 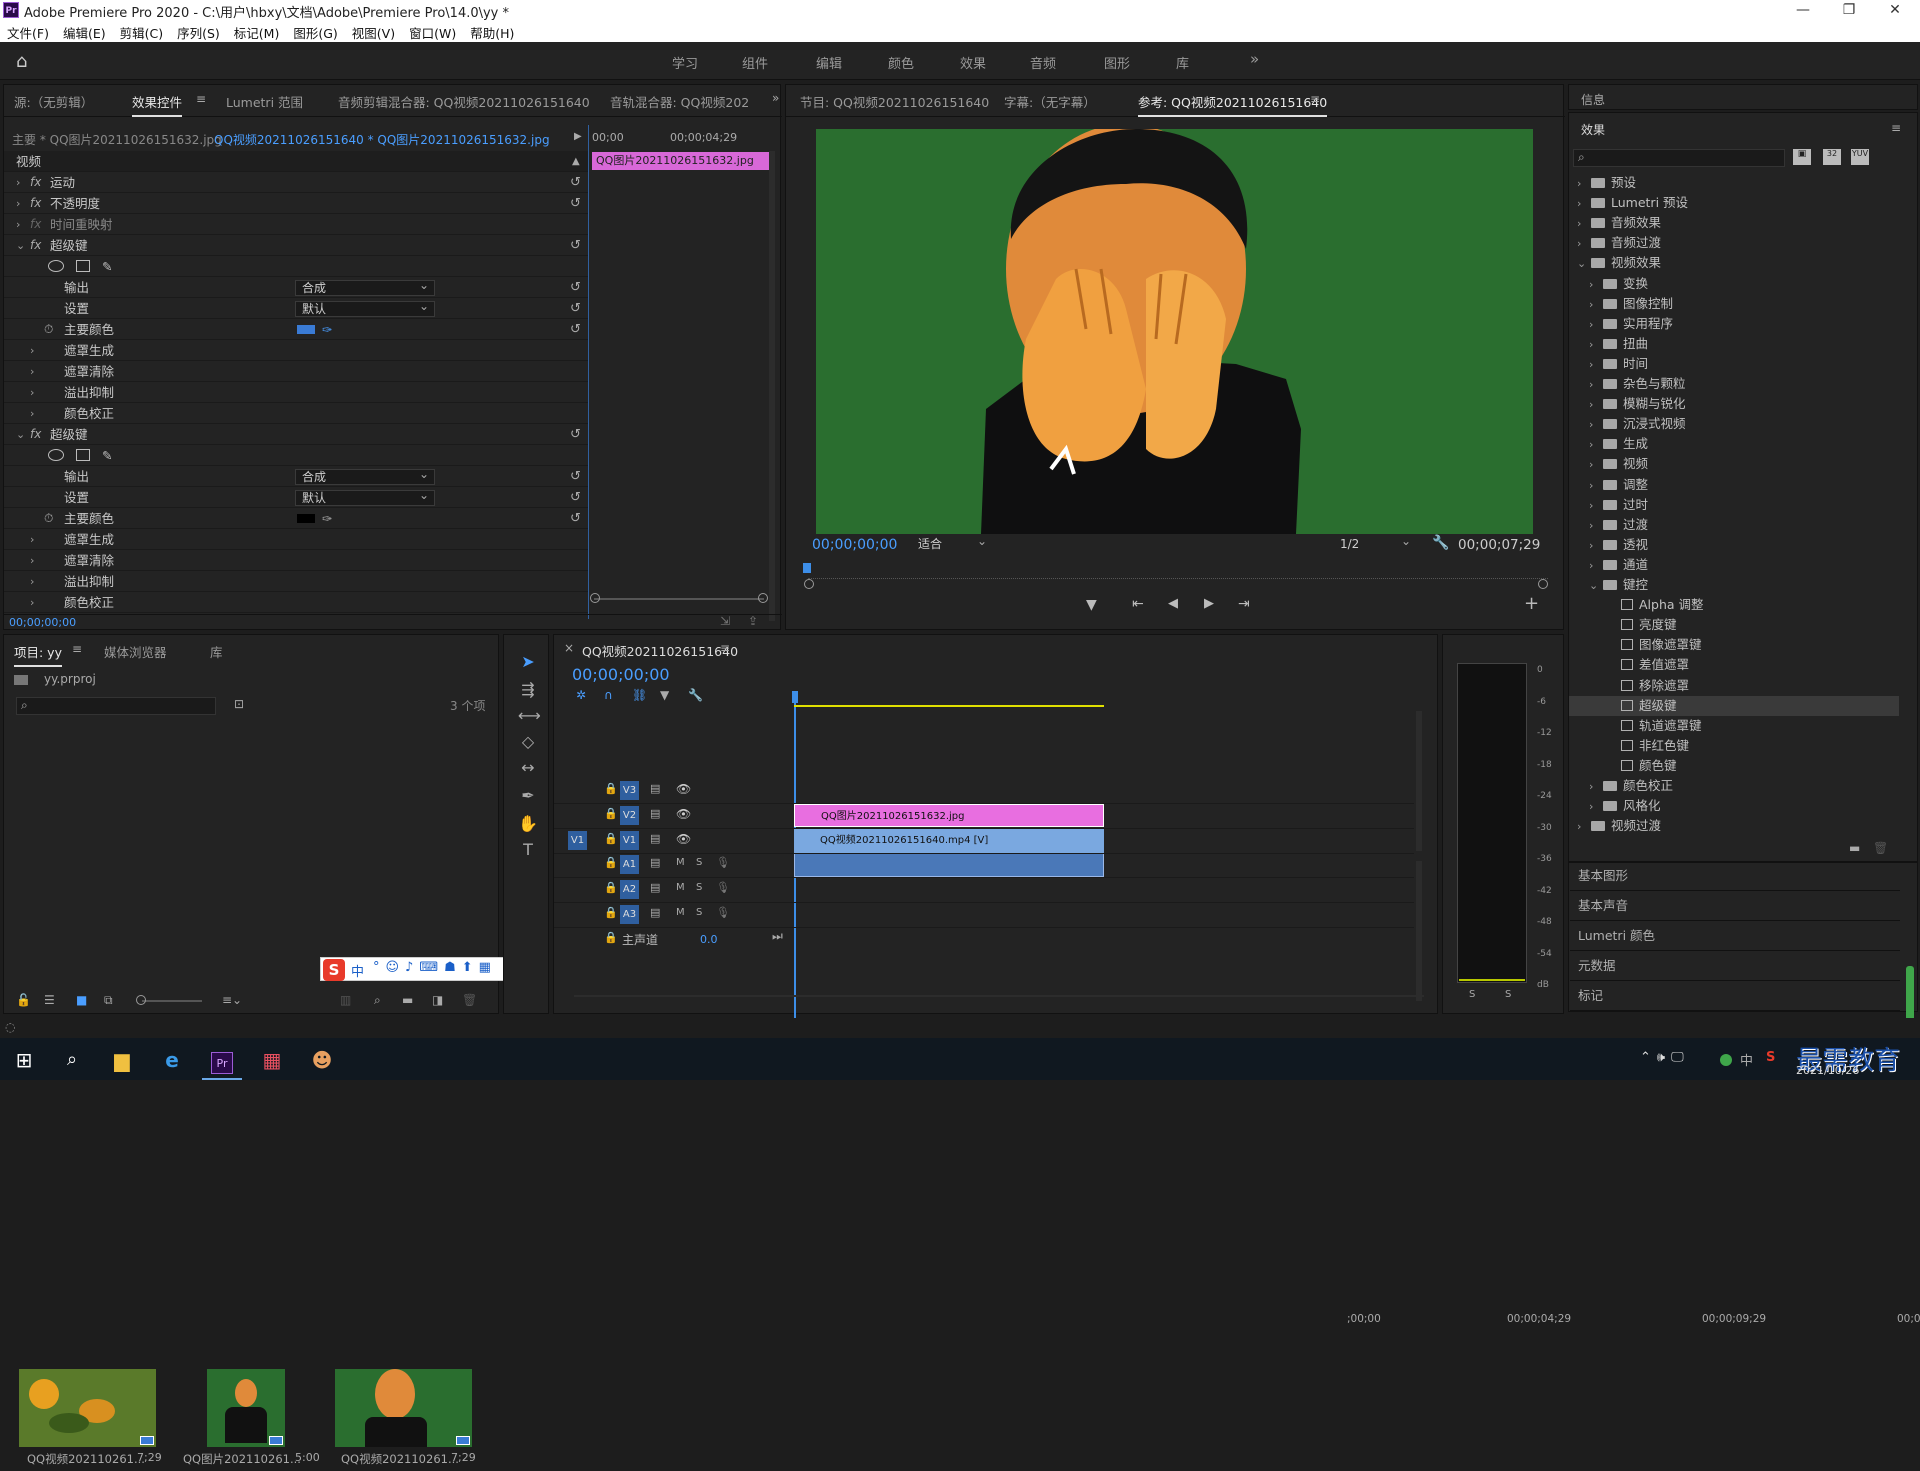 What do you see at coordinates (322, 1060) in the screenshot?
I see `app2-icon: ☻` at bounding box center [322, 1060].